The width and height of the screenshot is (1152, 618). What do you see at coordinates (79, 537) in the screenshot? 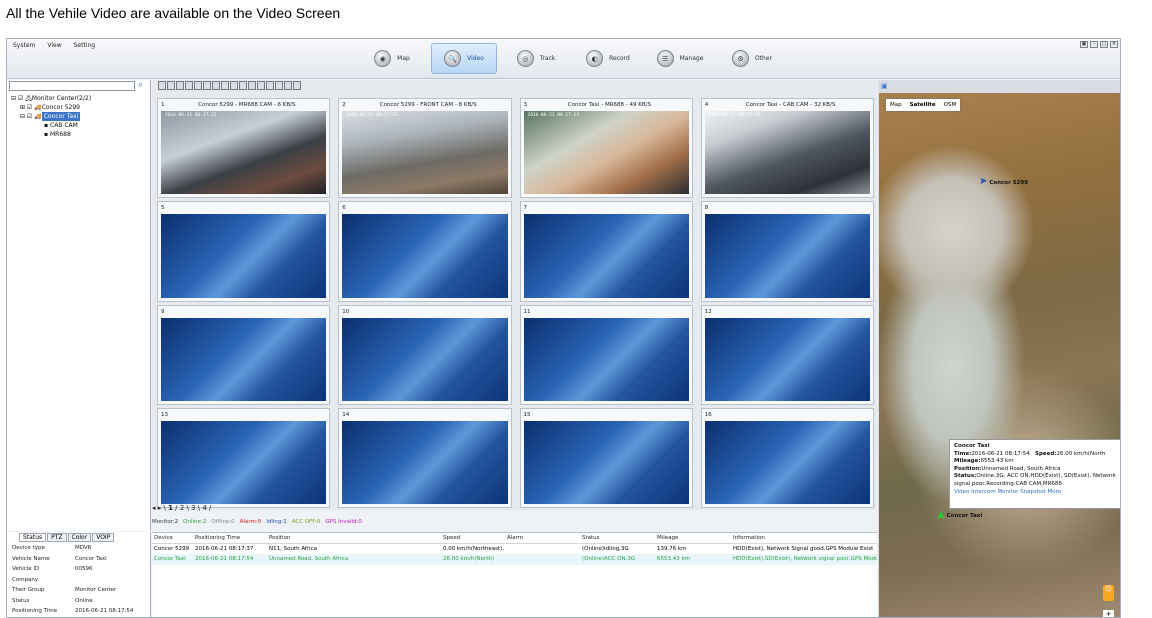
I see `tab-color: Color` at bounding box center [79, 537].